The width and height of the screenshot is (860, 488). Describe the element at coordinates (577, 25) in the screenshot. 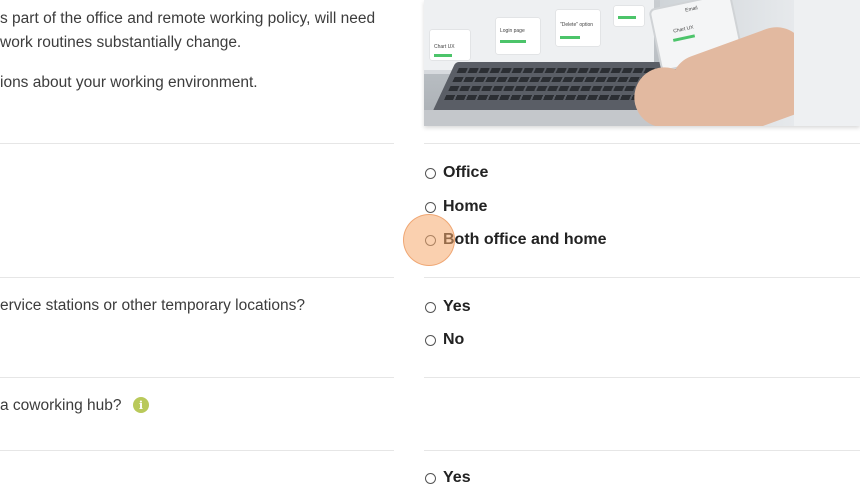

I see `hero-card-title: "Delete" option` at that location.